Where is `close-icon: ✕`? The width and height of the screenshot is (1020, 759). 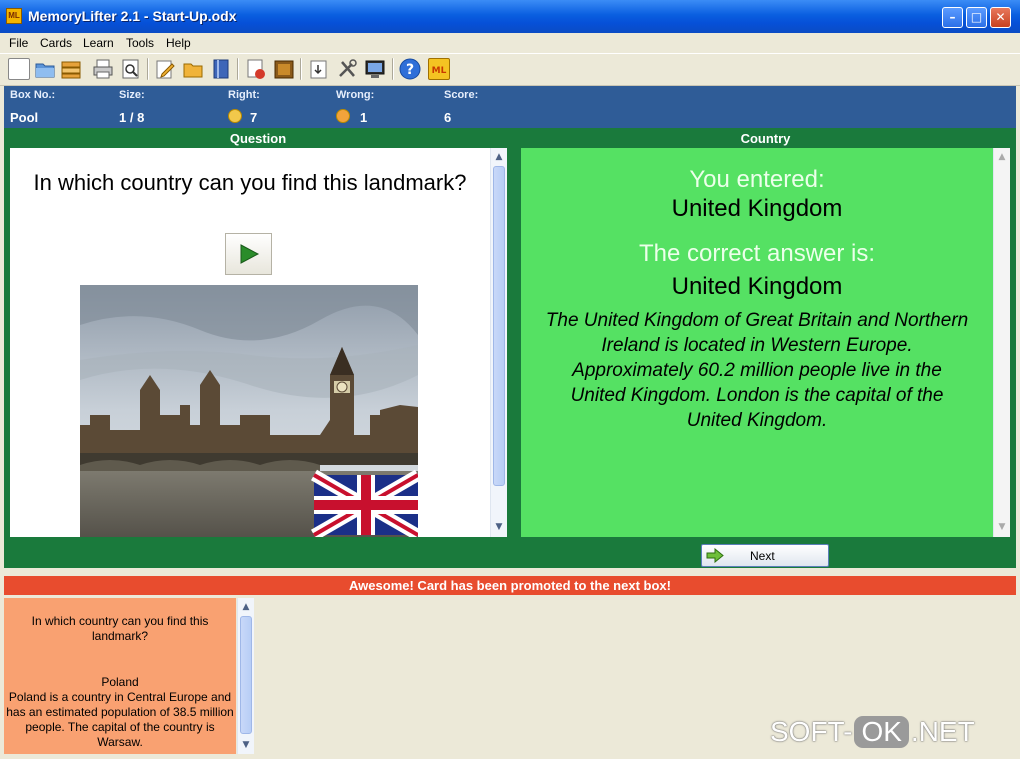 close-icon: ✕ is located at coordinates (1000, 17).